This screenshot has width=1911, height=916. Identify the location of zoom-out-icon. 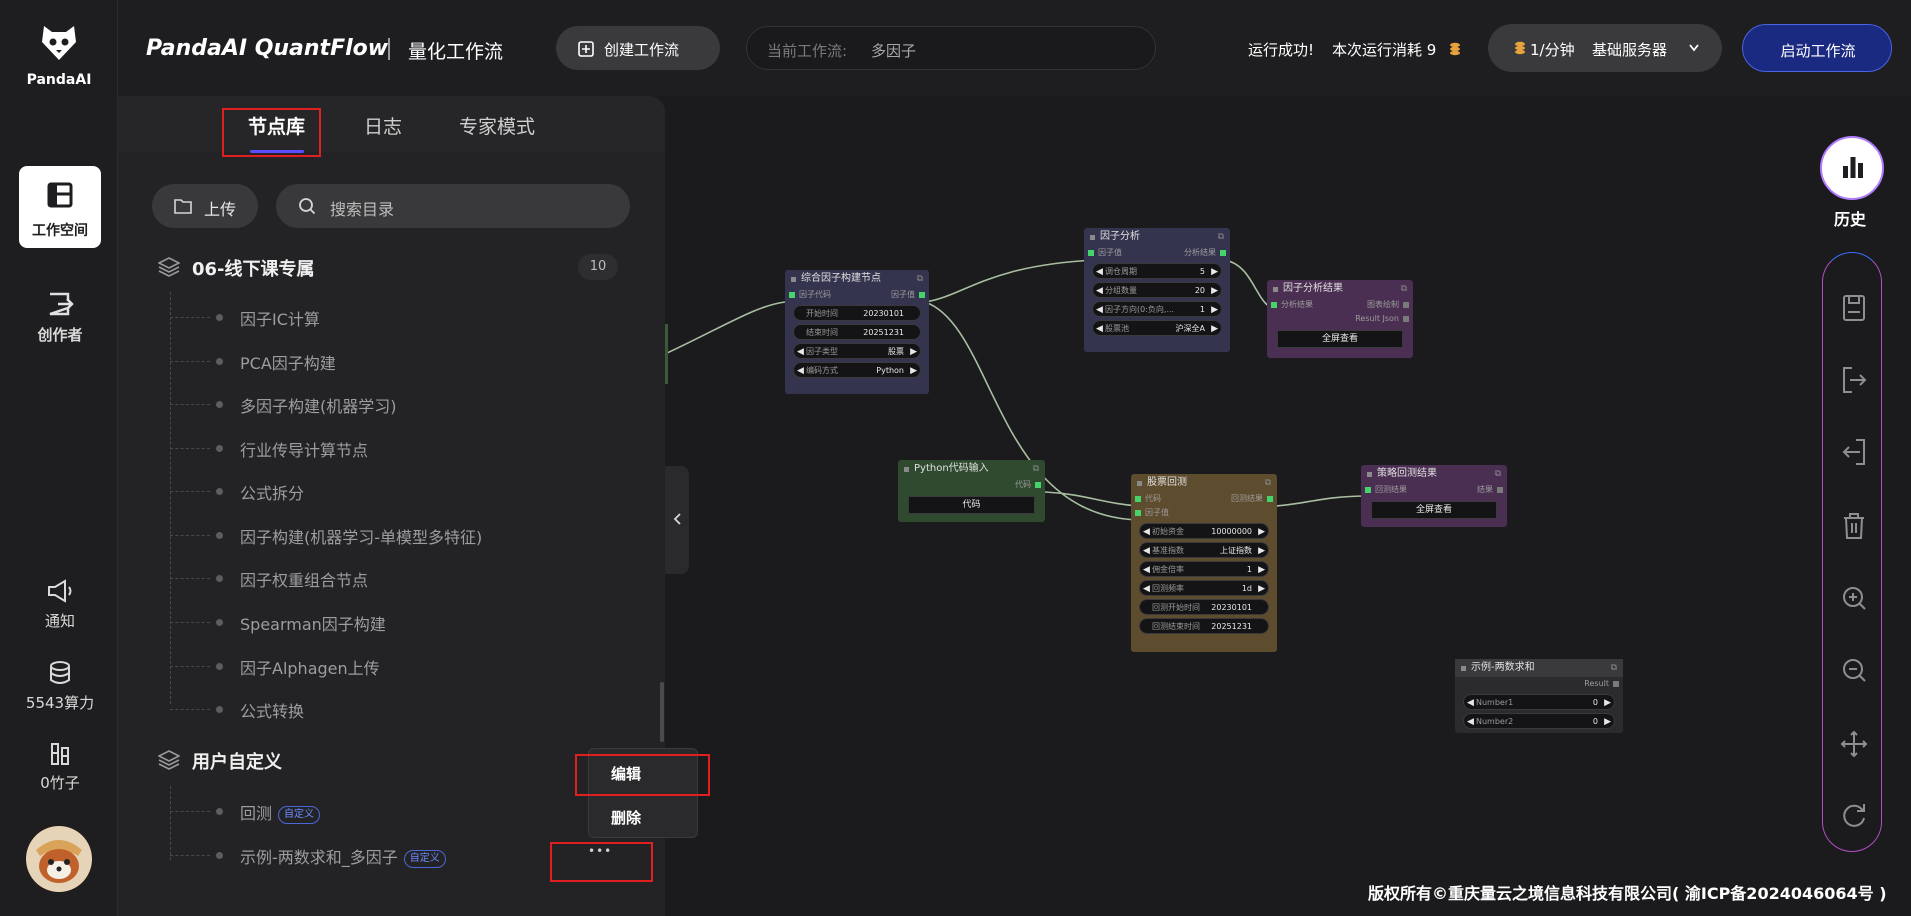
(1854, 670).